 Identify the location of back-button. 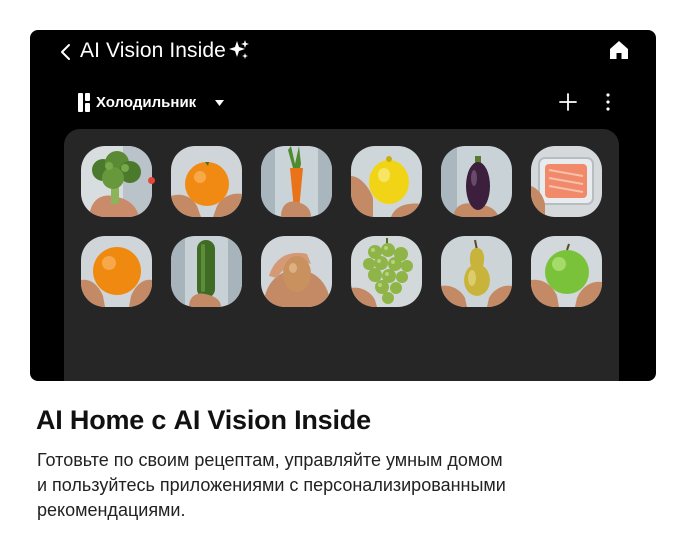
(66, 52).